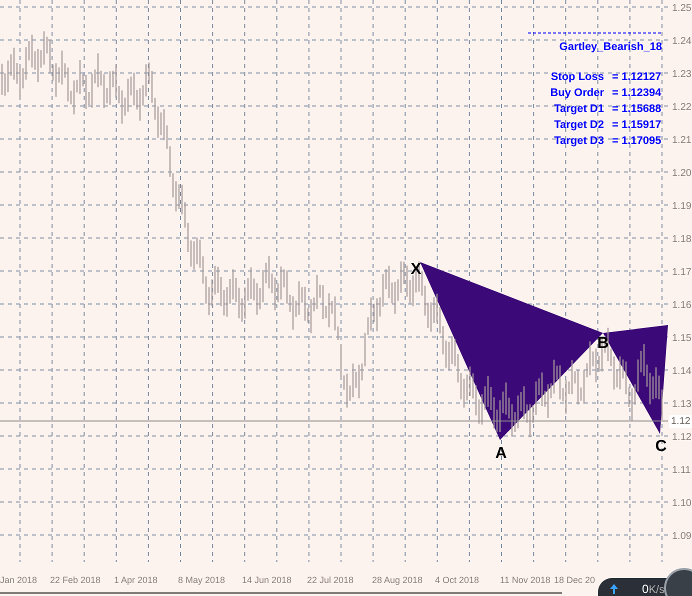  Describe the element at coordinates (637, 77) in the screenshot. I see `level-value: = 1.12127` at that location.